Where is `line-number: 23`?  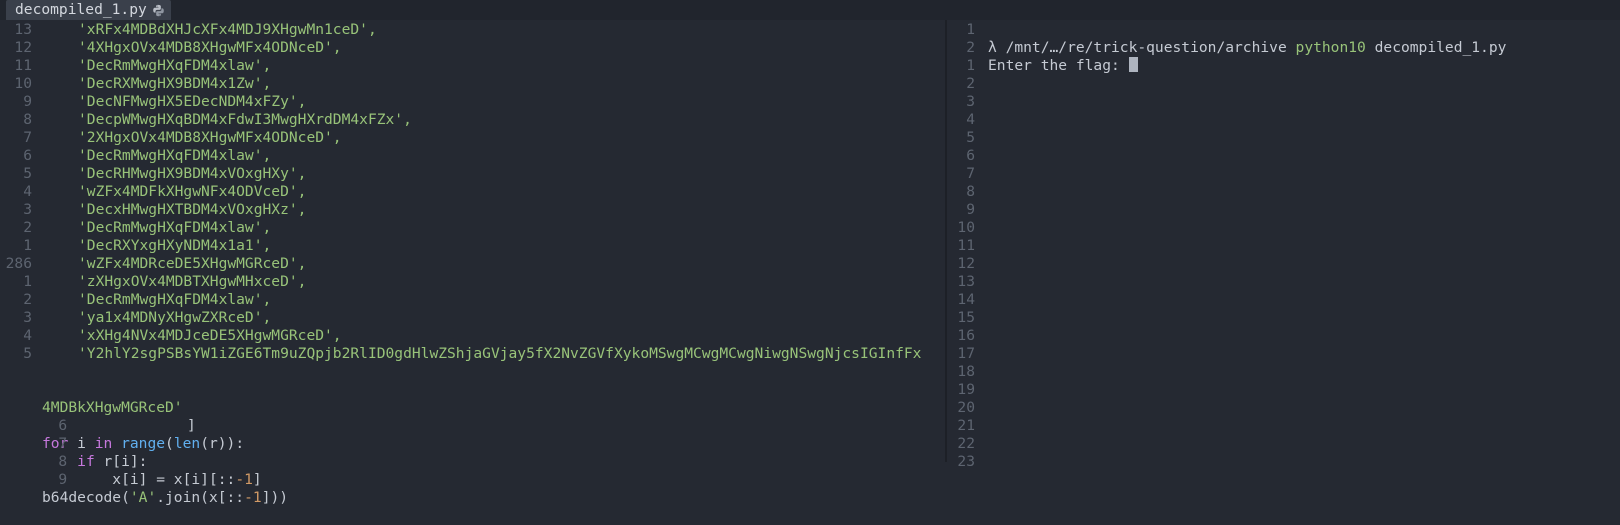 line-number: 23 is located at coordinates (966, 461).